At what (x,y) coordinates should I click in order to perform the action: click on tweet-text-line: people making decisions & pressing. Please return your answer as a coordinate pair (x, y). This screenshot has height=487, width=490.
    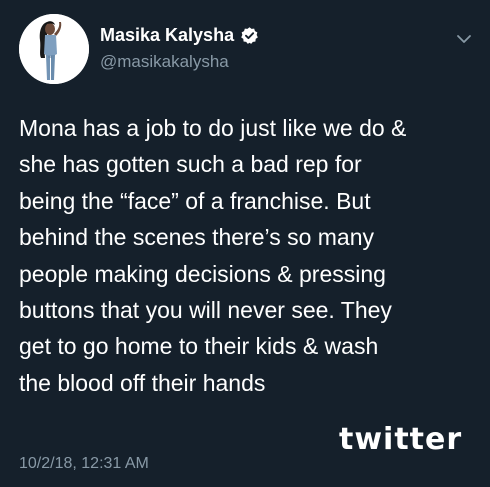
    Looking at the image, I should click on (202, 273).